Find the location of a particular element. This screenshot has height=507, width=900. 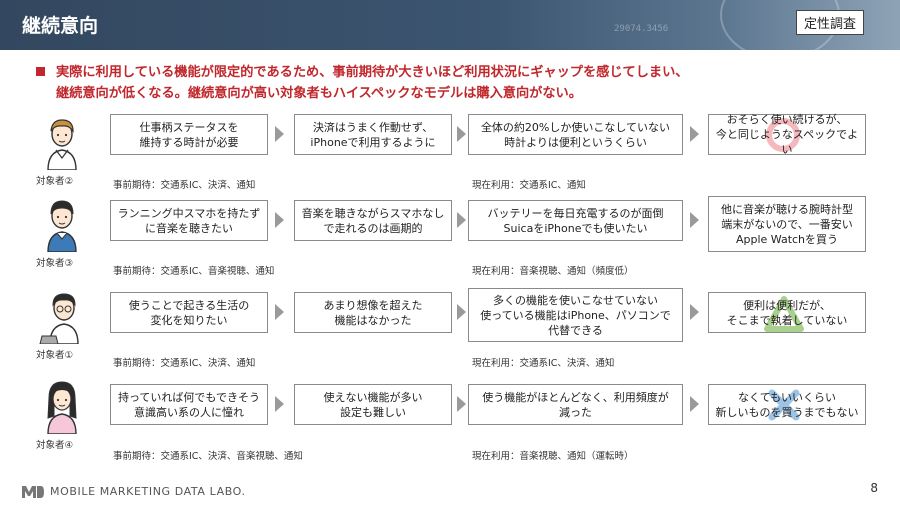

step-box-experience: 音楽を聴きながらスマホなし で走れるのは画期的 is located at coordinates (373, 220).